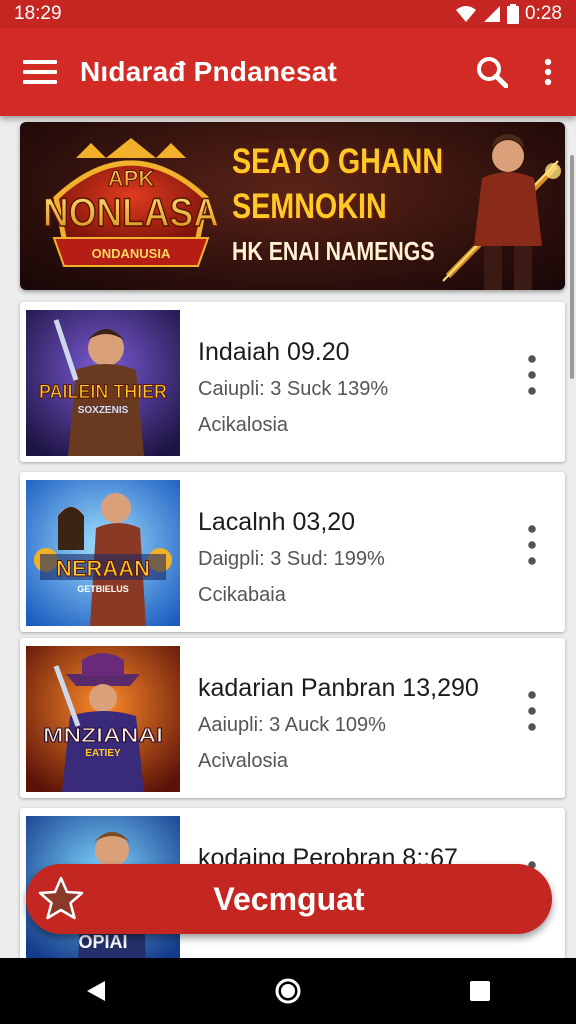 This screenshot has height=1024, width=576. What do you see at coordinates (103, 410) in the screenshot?
I see `thumbnail-subtitle: SOXZENIS` at bounding box center [103, 410].